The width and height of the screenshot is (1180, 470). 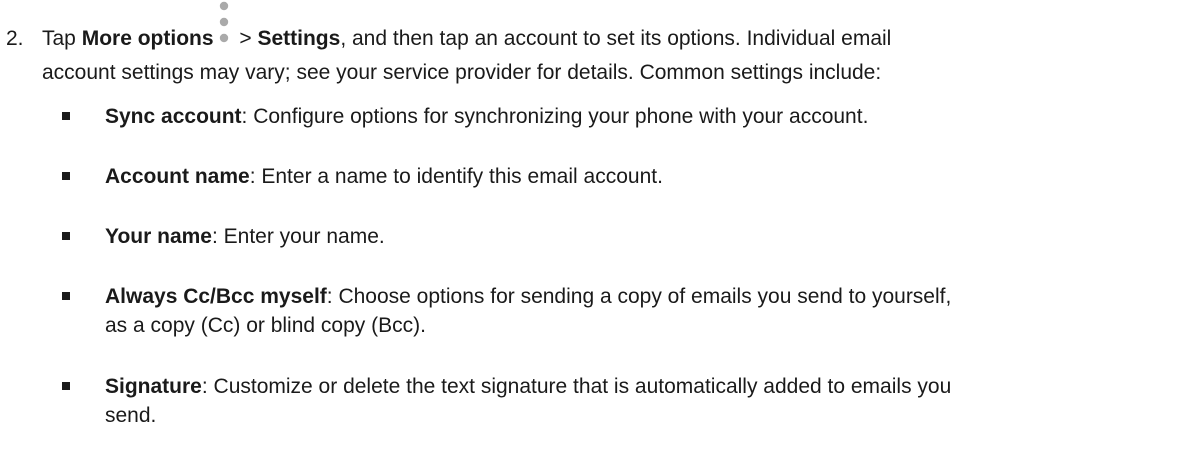 What do you see at coordinates (216, 296) in the screenshot?
I see `setting-term: Always Cc/Bcc myself` at bounding box center [216, 296].